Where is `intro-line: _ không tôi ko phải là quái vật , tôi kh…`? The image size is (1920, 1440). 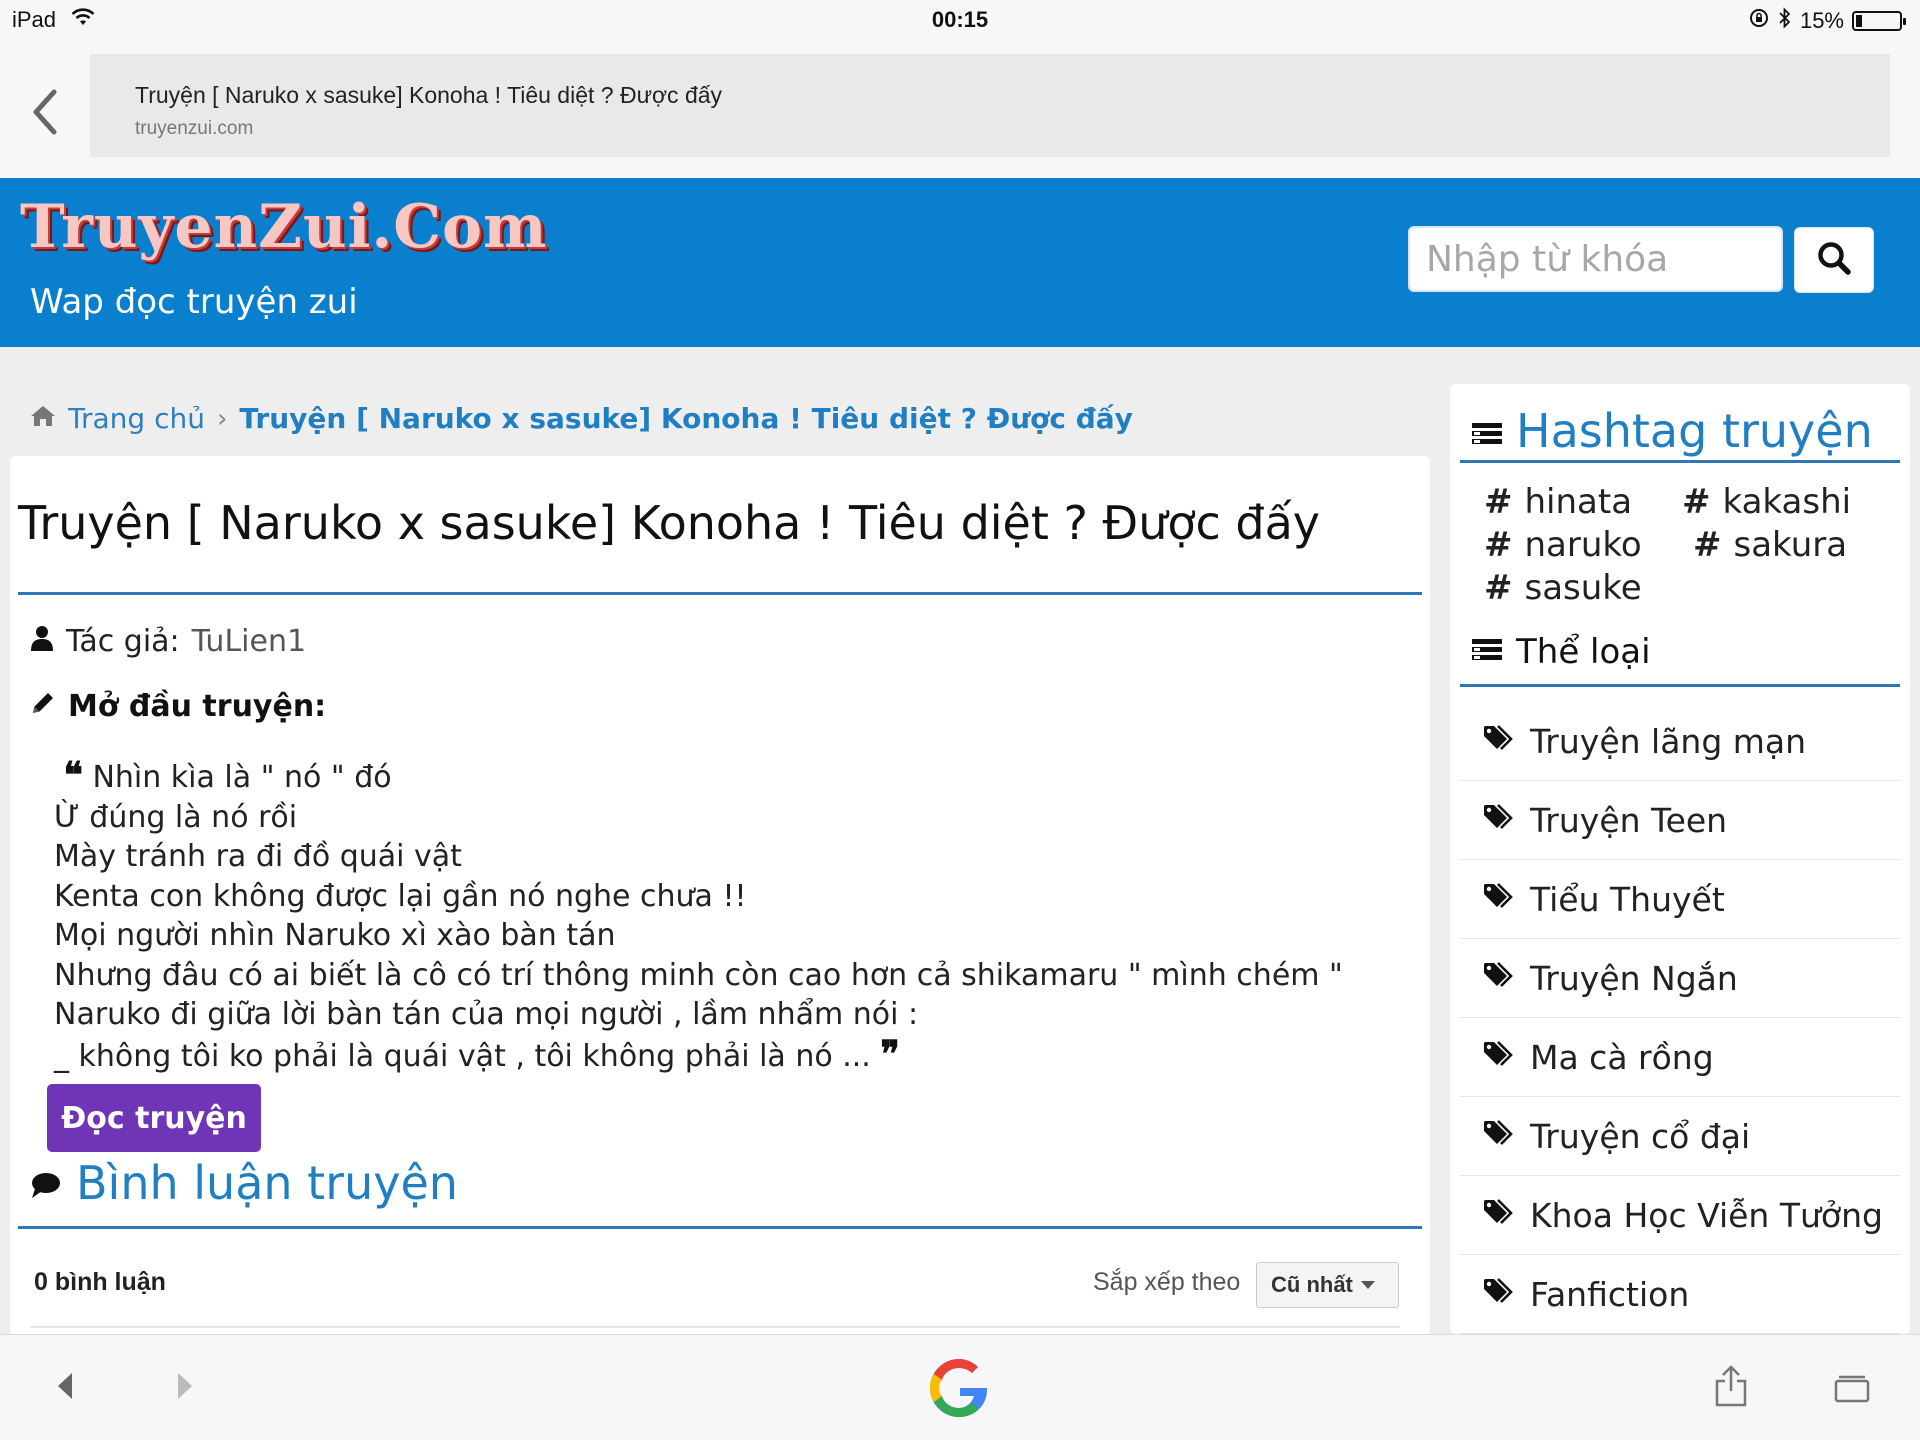
intro-line: _ không tôi ko phải là quái vật , tôi kh… is located at coordinates (477, 1053).